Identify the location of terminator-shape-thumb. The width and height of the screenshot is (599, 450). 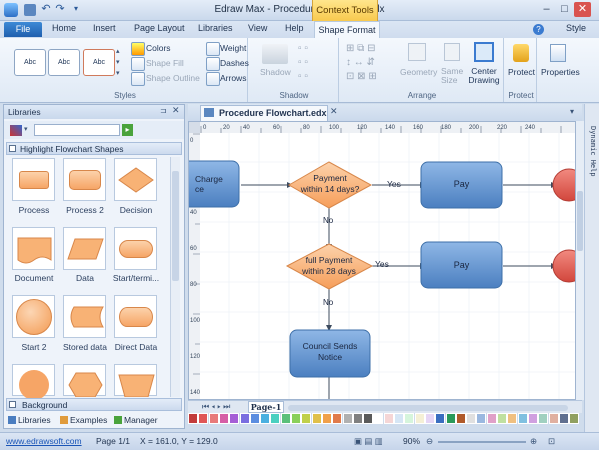
(135, 248).